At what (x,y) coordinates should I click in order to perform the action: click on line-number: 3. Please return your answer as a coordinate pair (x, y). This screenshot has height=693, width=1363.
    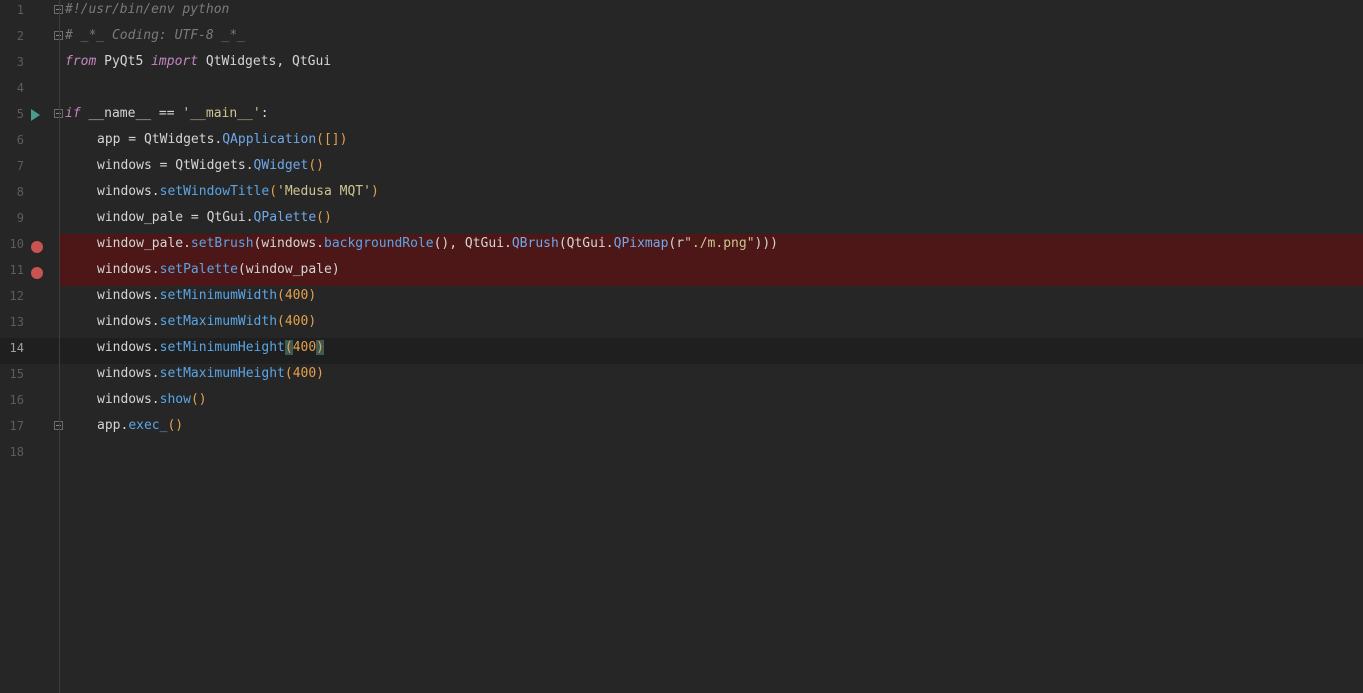
    Looking at the image, I should click on (20, 62).